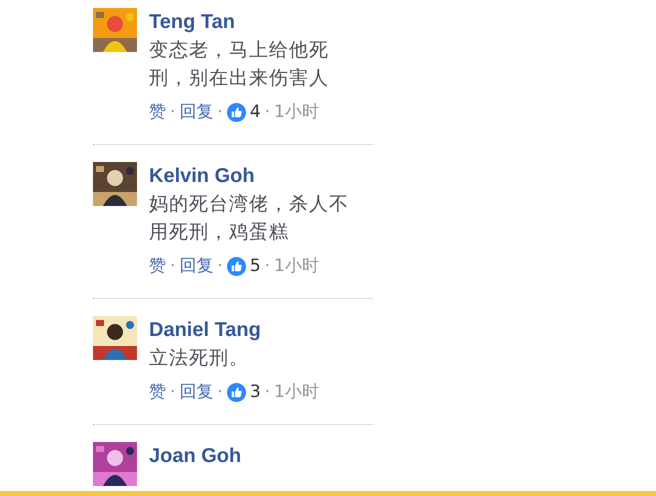 The image size is (656, 496). I want to click on comment-text: 立法死刑。, so click(199, 358).